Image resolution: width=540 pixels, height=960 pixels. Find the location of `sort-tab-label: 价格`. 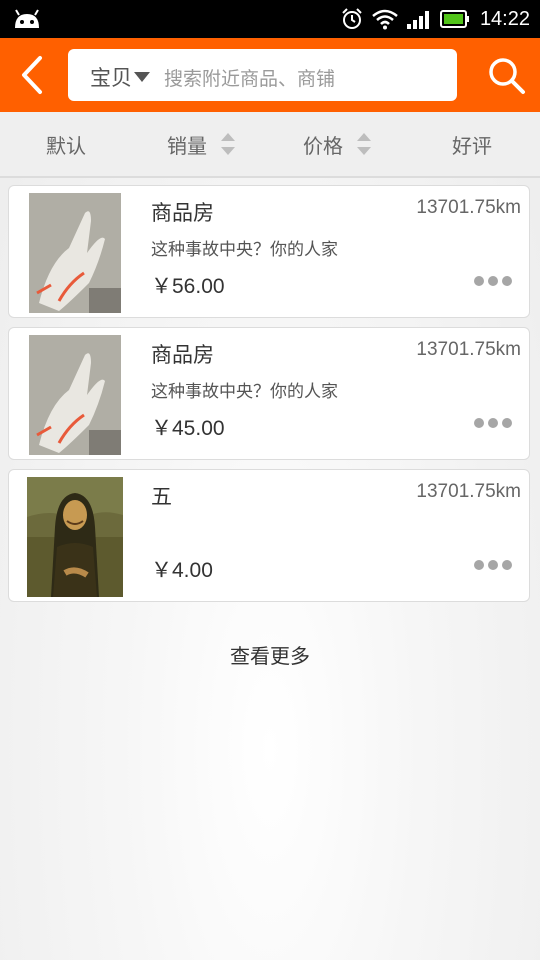

sort-tab-label: 价格 is located at coordinates (323, 145).